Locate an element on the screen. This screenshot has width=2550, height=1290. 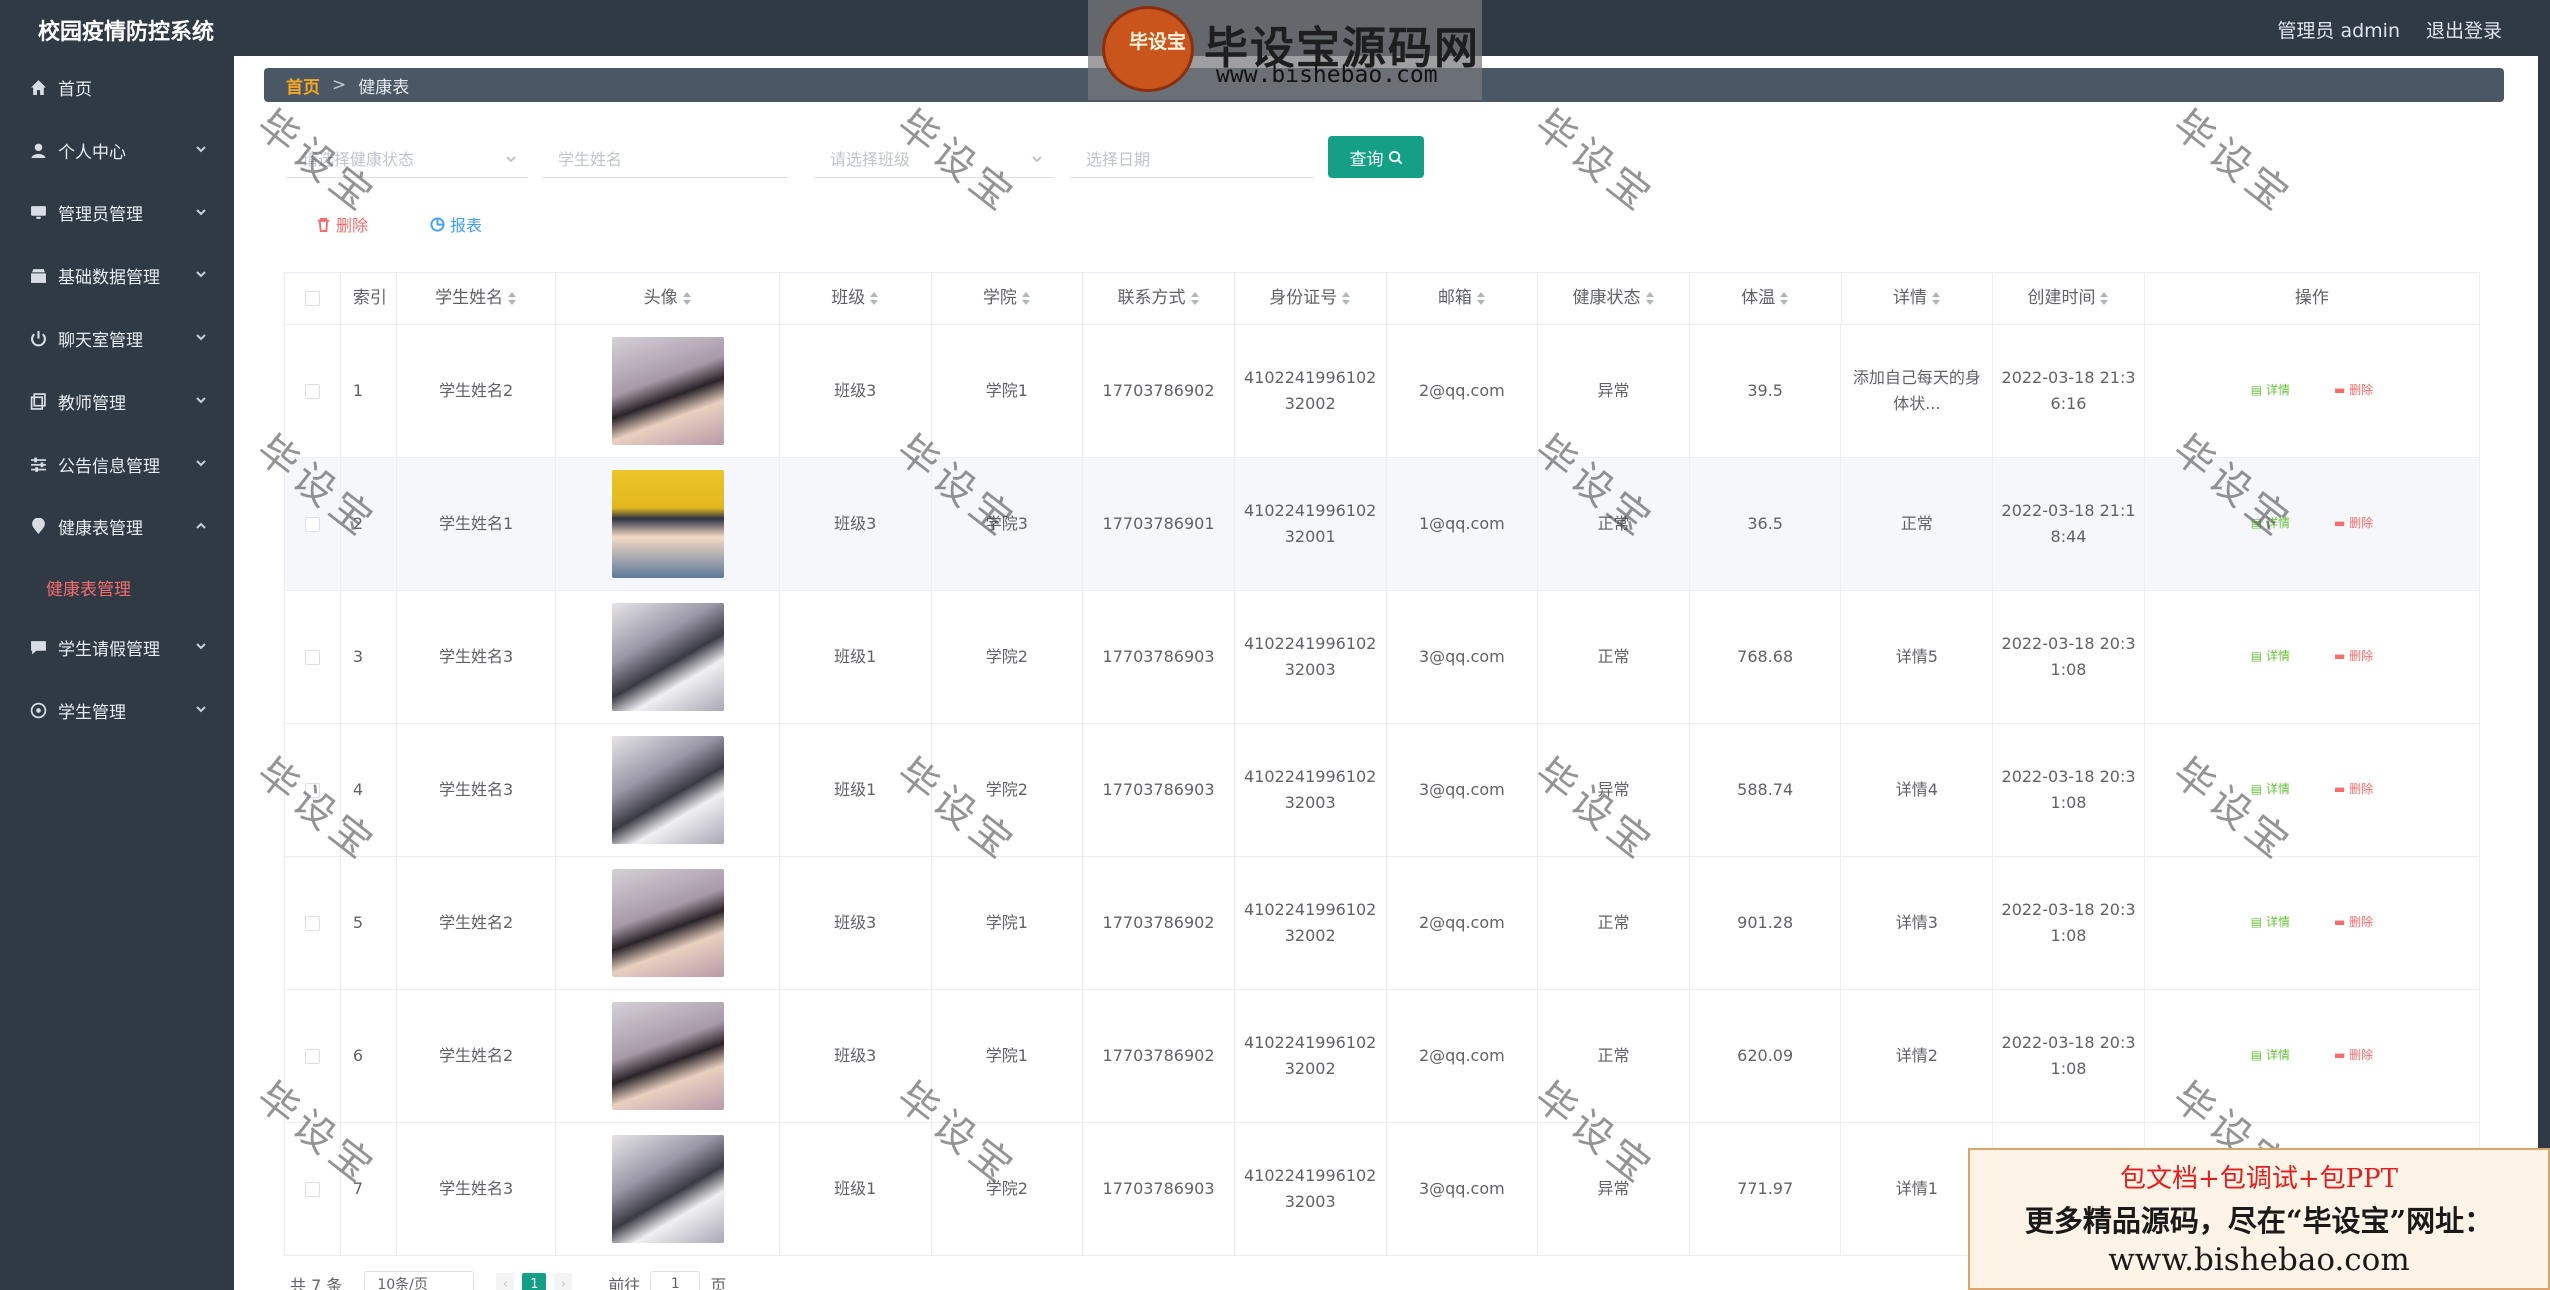
cell-temperature: 768.68 is located at coordinates (1766, 657).